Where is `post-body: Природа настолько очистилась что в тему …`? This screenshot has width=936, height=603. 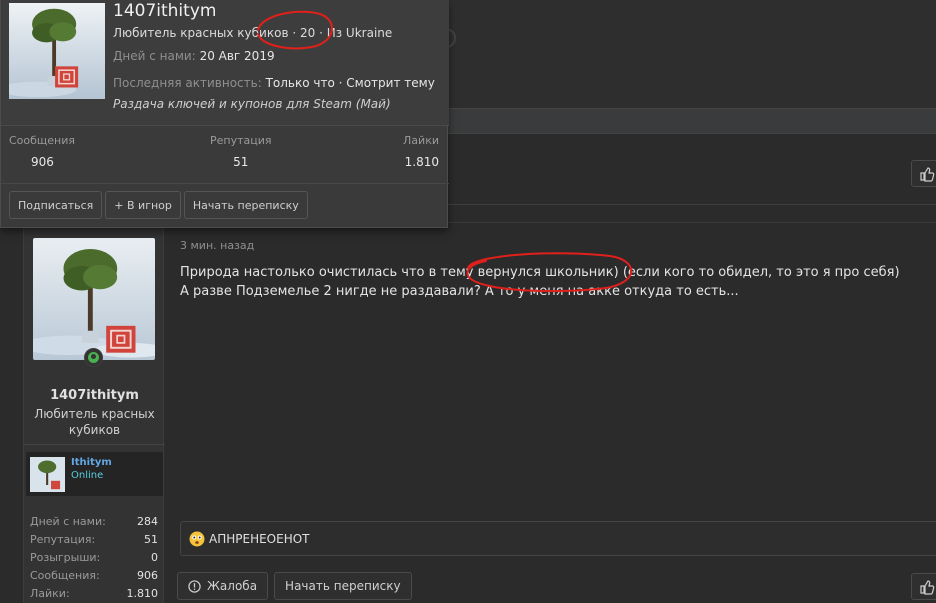 post-body: Природа настолько очистилась что в тему … is located at coordinates (550, 282).